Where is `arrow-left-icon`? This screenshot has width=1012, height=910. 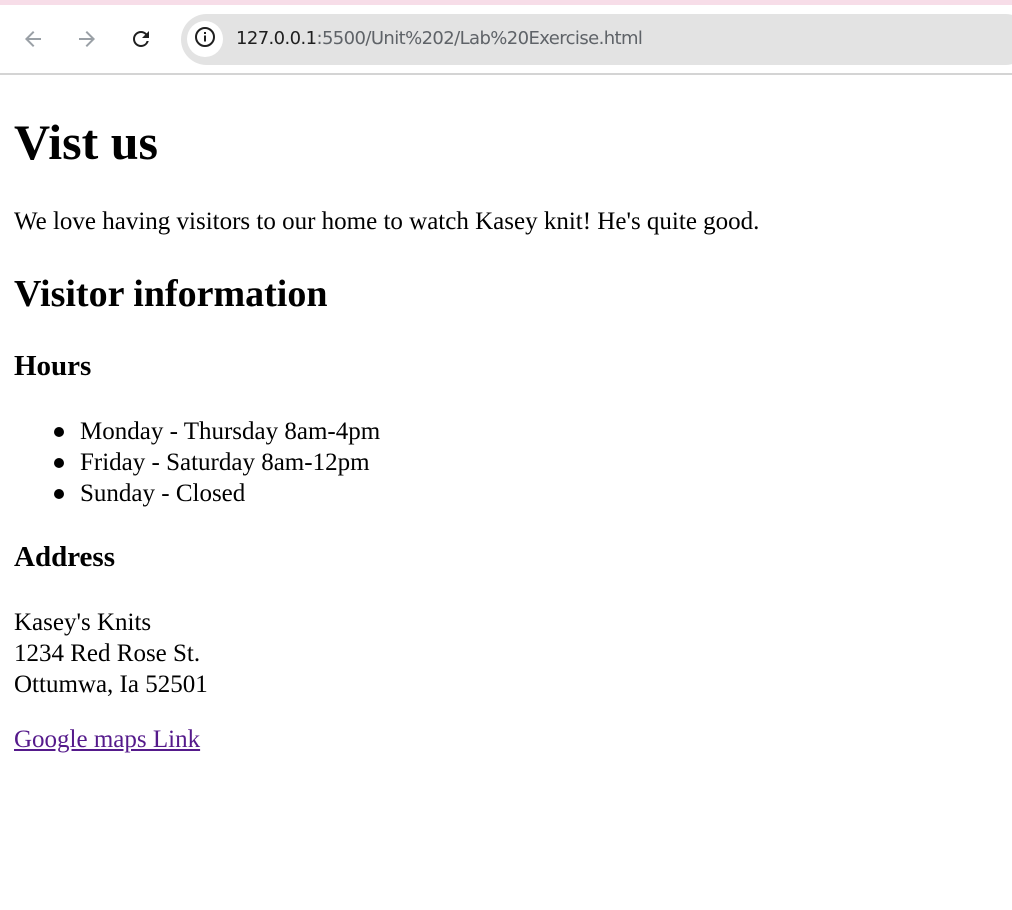
arrow-left-icon is located at coordinates (33, 39).